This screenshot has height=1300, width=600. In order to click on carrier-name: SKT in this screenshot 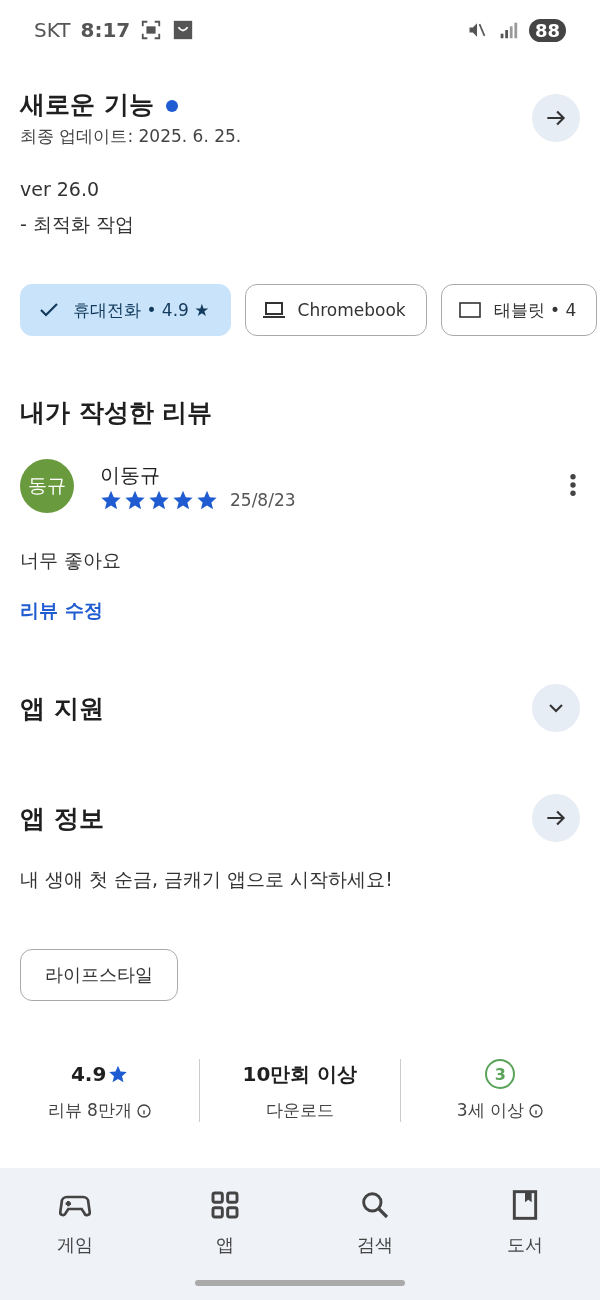, I will do `click(52, 30)`.